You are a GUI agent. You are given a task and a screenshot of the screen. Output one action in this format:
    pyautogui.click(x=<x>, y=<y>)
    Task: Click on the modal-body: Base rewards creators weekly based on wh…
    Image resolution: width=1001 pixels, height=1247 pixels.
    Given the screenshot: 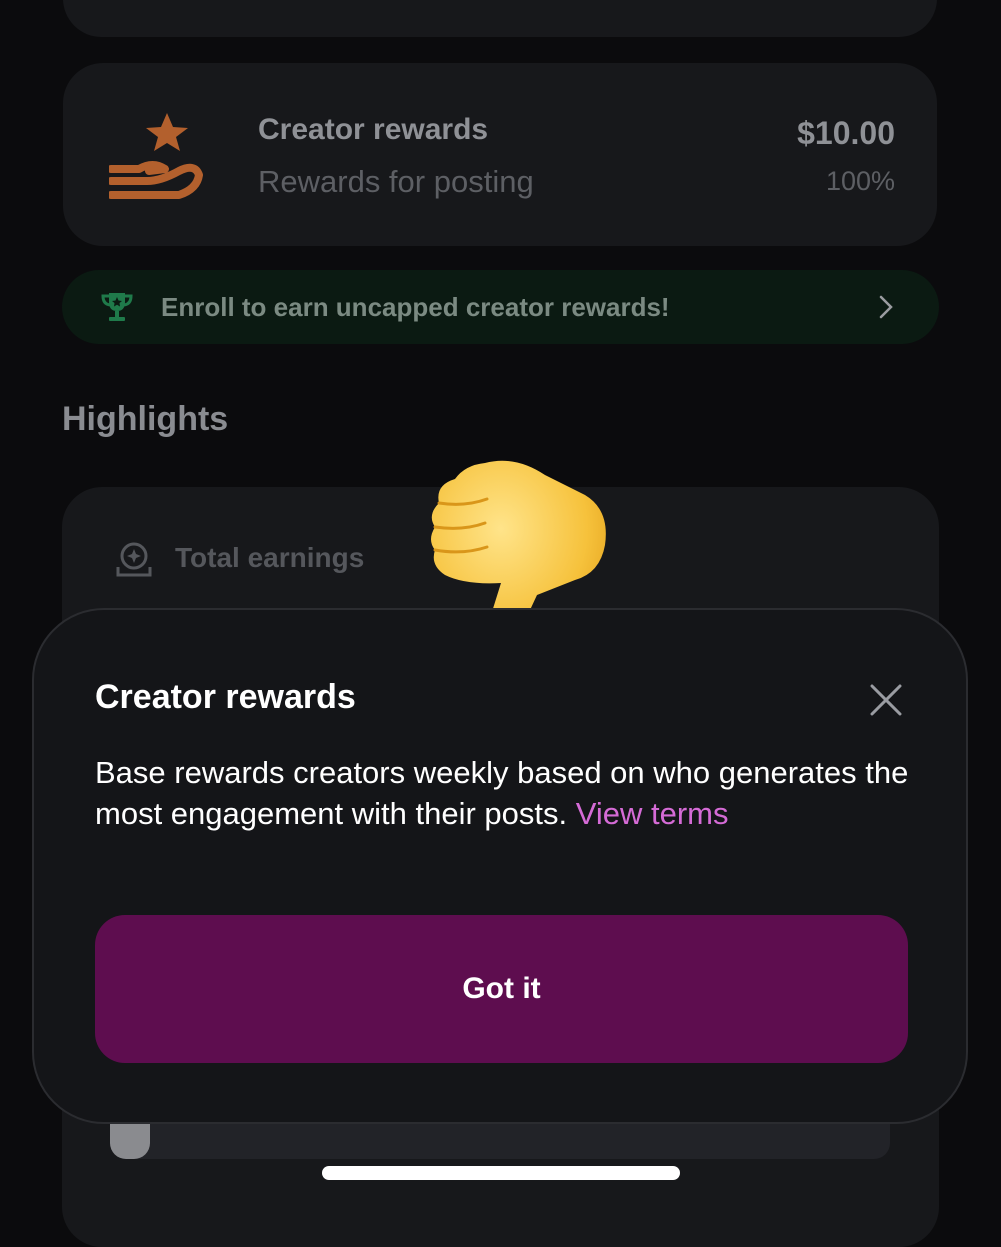 What is the action you would take?
    pyautogui.click(x=505, y=793)
    